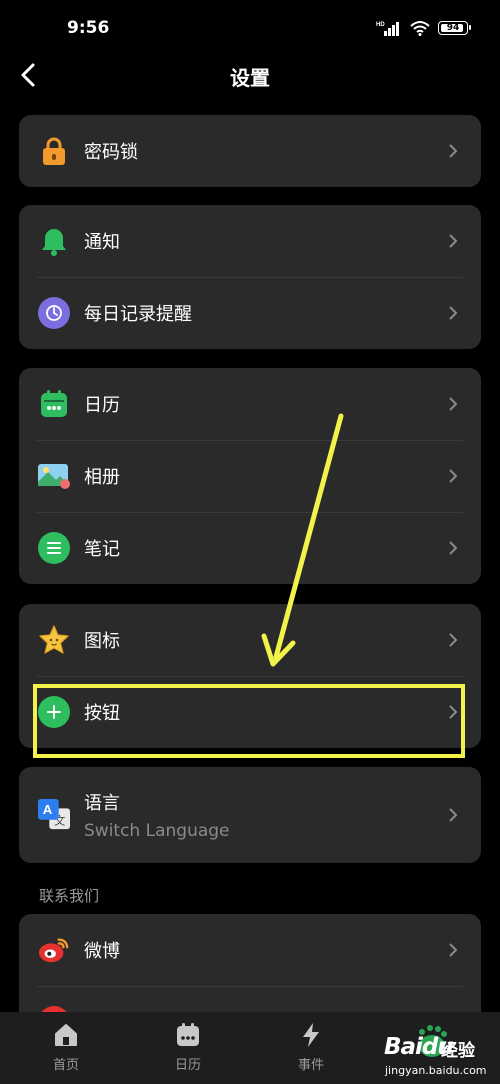 The image size is (500, 1084). What do you see at coordinates (458, 1051) in the screenshot?
I see `watermark-cn: 经验` at bounding box center [458, 1051].